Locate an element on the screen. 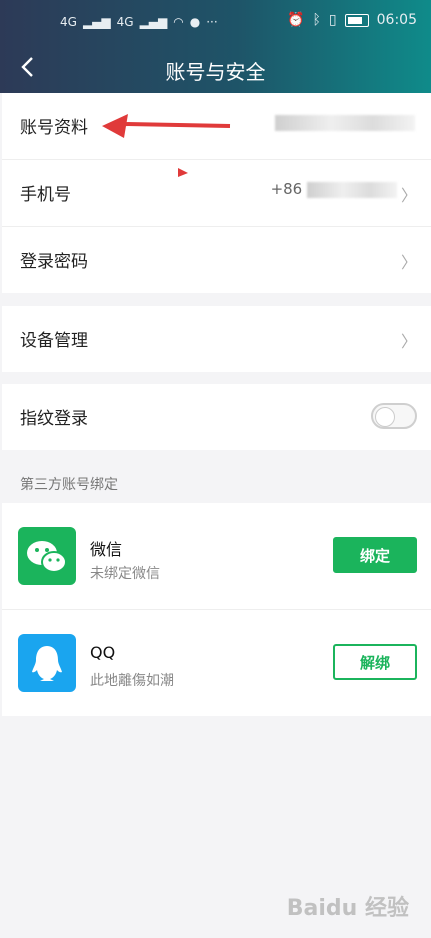 This screenshot has height=938, width=431. third-party-section-title: 第三方账号绑定 is located at coordinates (69, 485).